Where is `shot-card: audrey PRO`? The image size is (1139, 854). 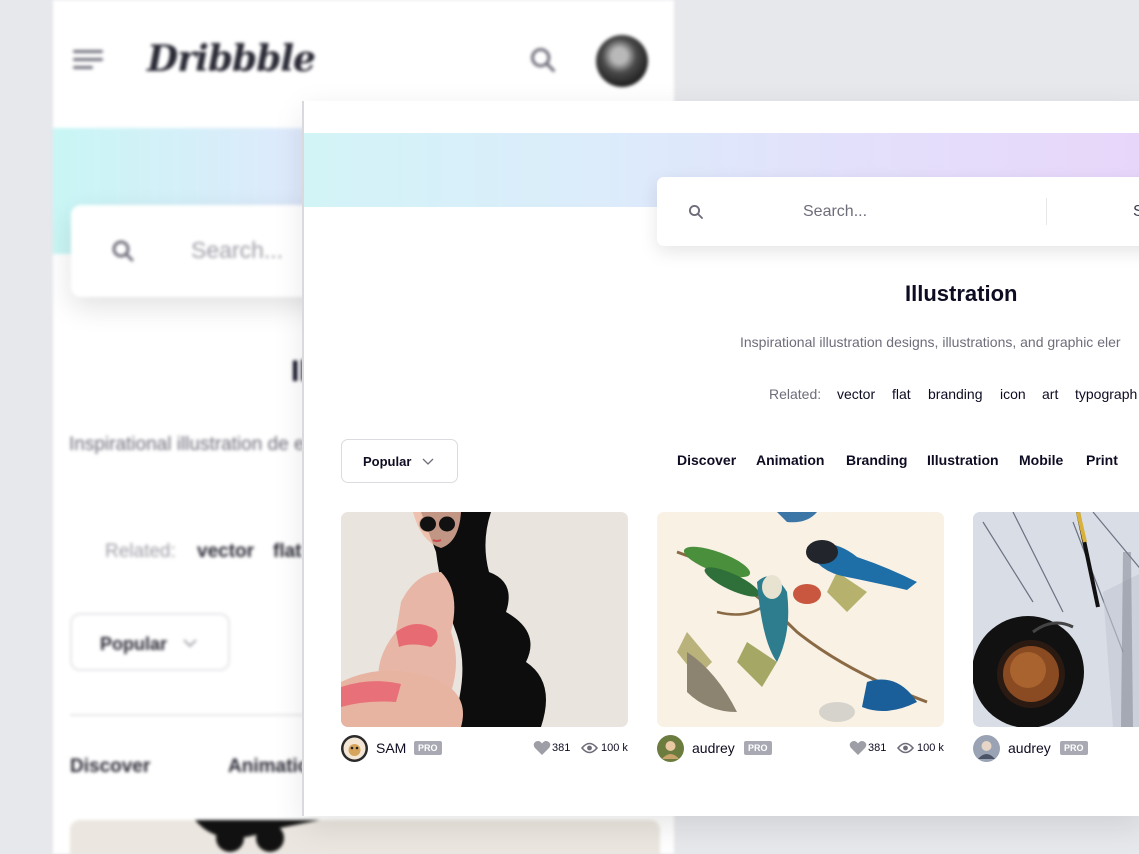
shot-card: audrey PRO is located at coordinates (1056, 639).